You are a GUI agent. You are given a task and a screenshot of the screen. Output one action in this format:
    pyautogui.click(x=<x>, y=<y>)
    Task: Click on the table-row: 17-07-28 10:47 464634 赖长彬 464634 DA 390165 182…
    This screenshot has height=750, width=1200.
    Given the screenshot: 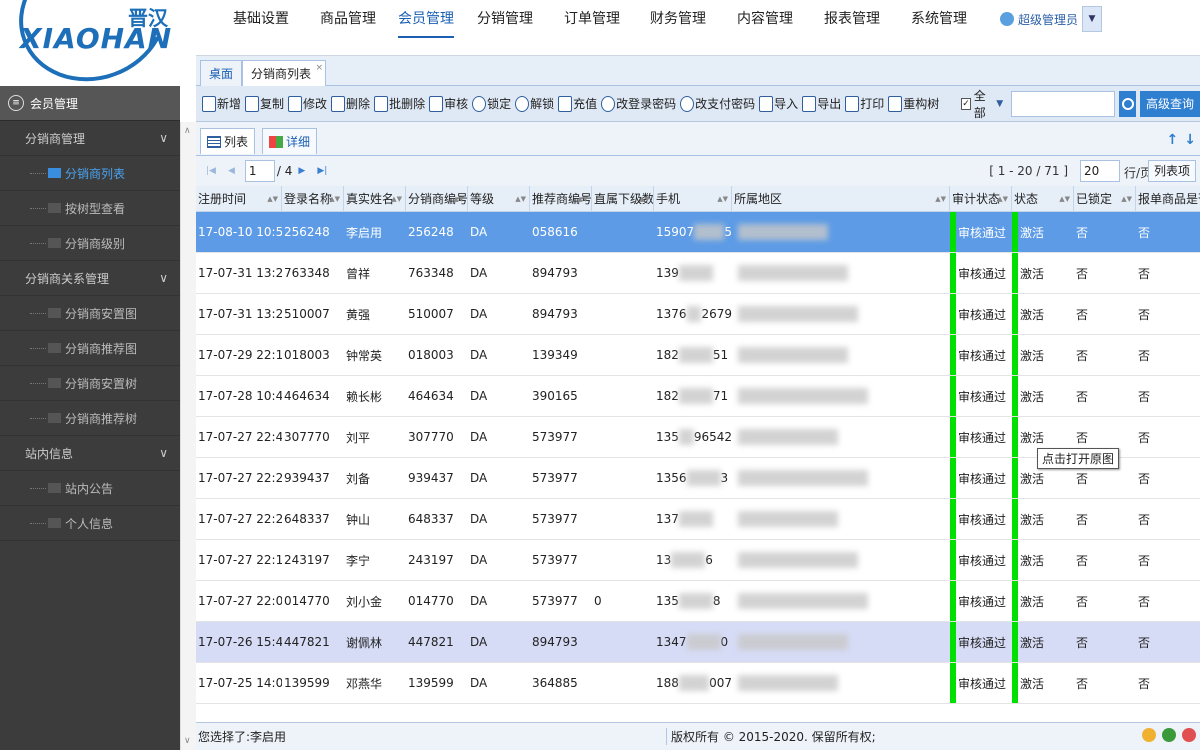 What is the action you would take?
    pyautogui.click(x=698, y=396)
    